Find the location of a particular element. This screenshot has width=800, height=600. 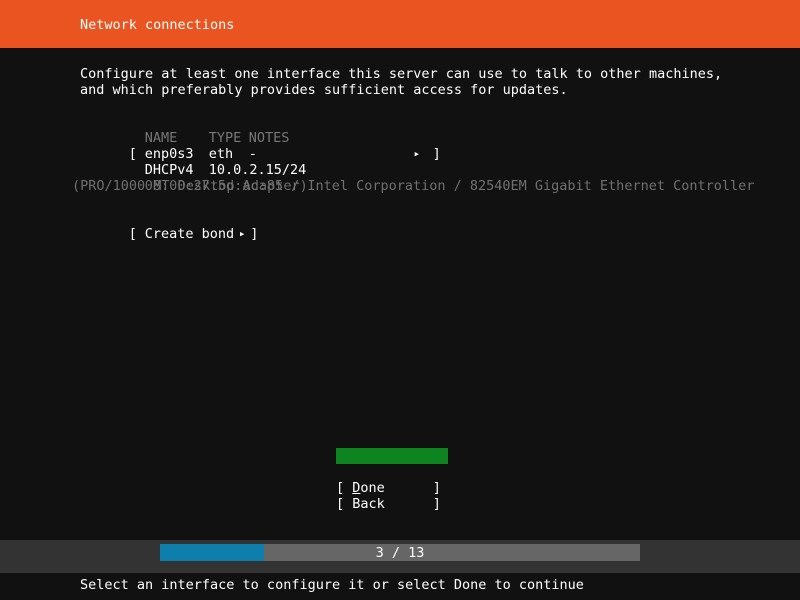

progress-step-counter: 3 / 13 is located at coordinates (400, 553).